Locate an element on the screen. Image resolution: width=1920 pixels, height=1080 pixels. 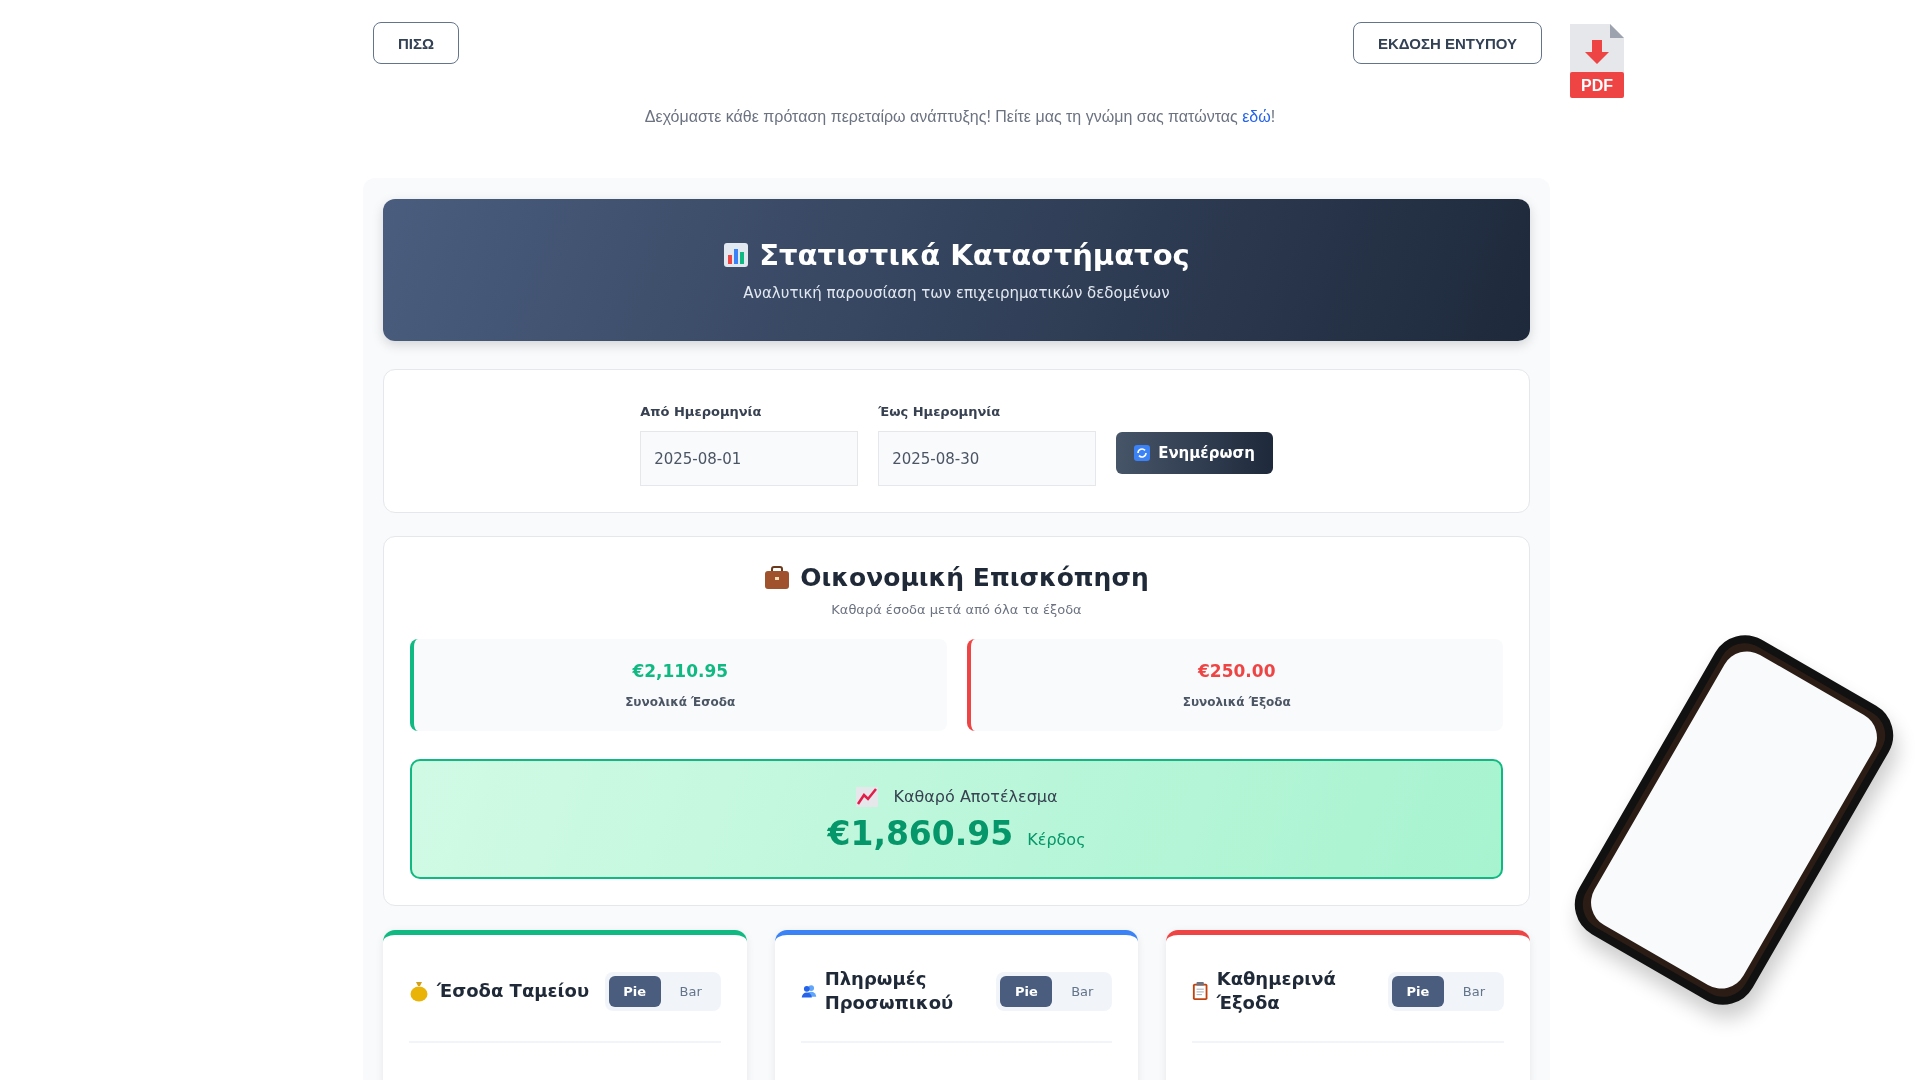
date-label: Έως Ημερομηνία is located at coordinates (940, 411).